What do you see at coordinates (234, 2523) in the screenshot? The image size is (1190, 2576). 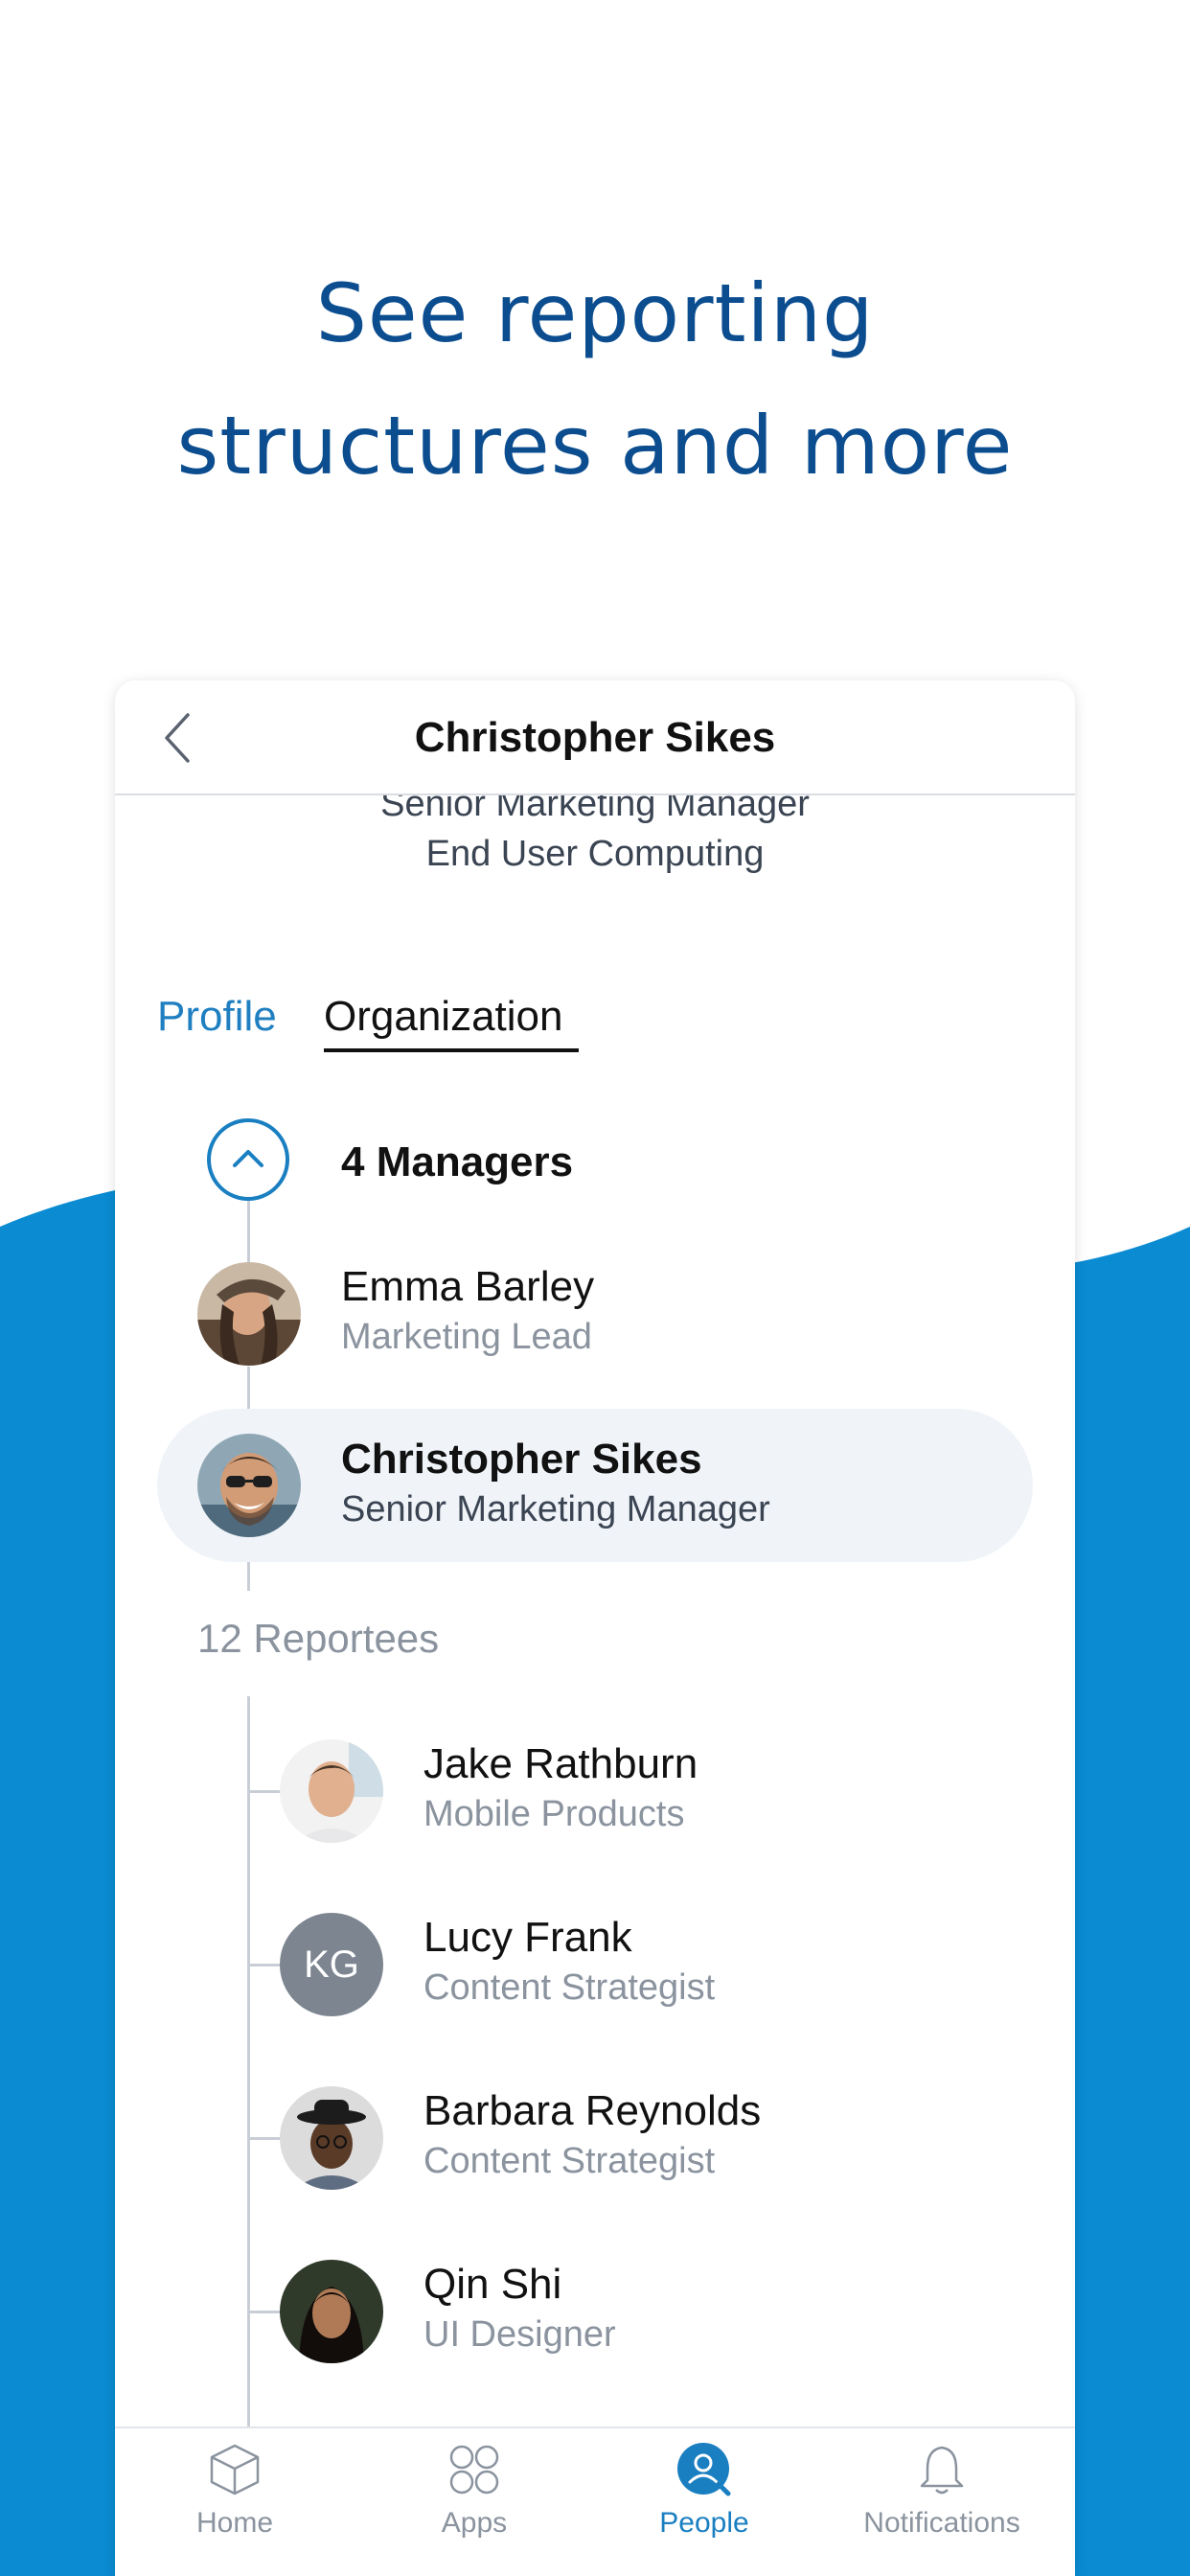 I see `tabbar-label-home: Home` at bounding box center [234, 2523].